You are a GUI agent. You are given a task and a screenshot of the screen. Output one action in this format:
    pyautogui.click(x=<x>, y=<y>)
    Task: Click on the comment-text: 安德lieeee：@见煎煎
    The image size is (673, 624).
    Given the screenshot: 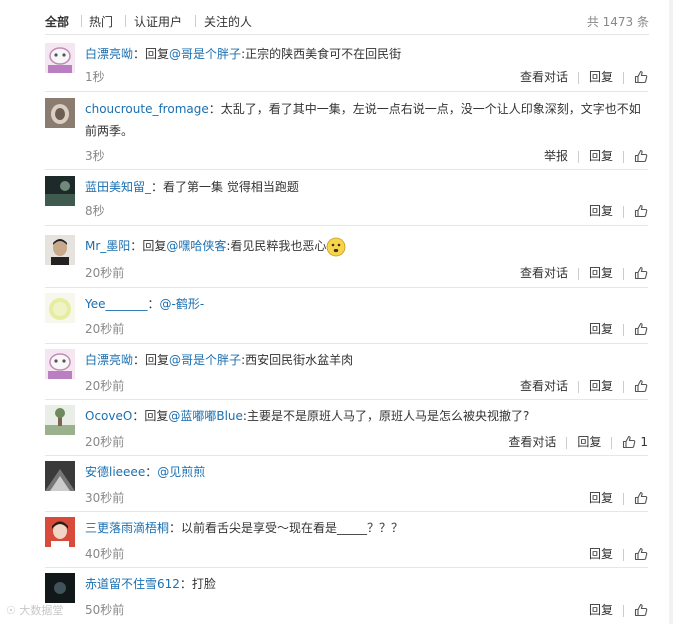 What is the action you would take?
    pyautogui.click(x=366, y=472)
    